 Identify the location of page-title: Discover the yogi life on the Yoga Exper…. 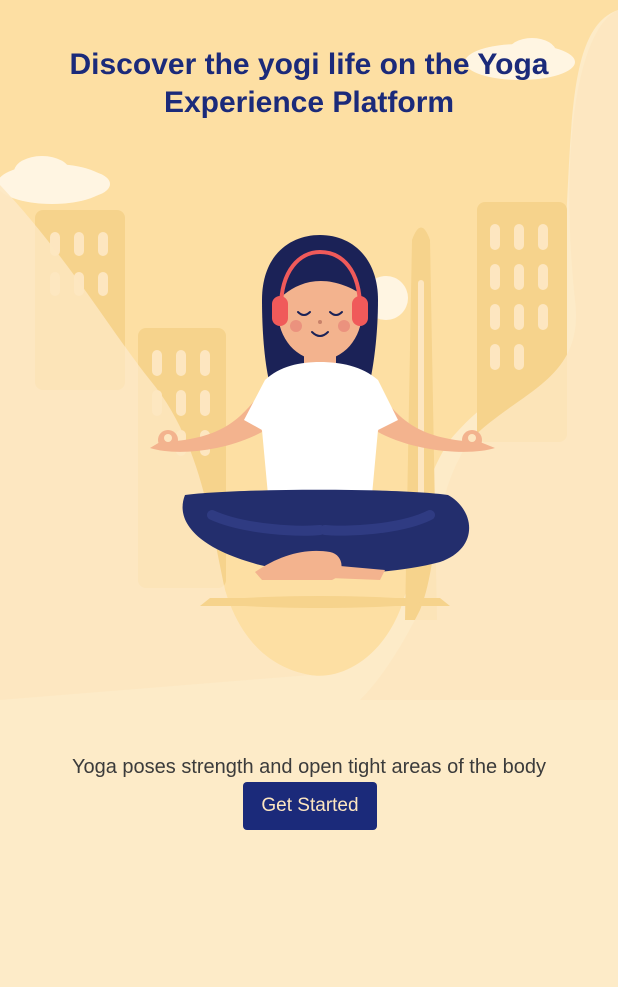
(309, 83).